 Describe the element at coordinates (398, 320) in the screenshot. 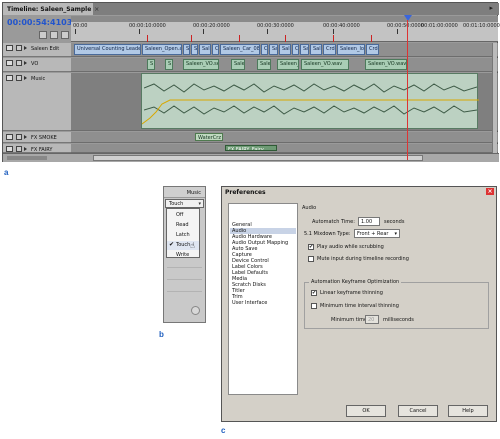

I see `min-time-unit: milliseconds` at that location.